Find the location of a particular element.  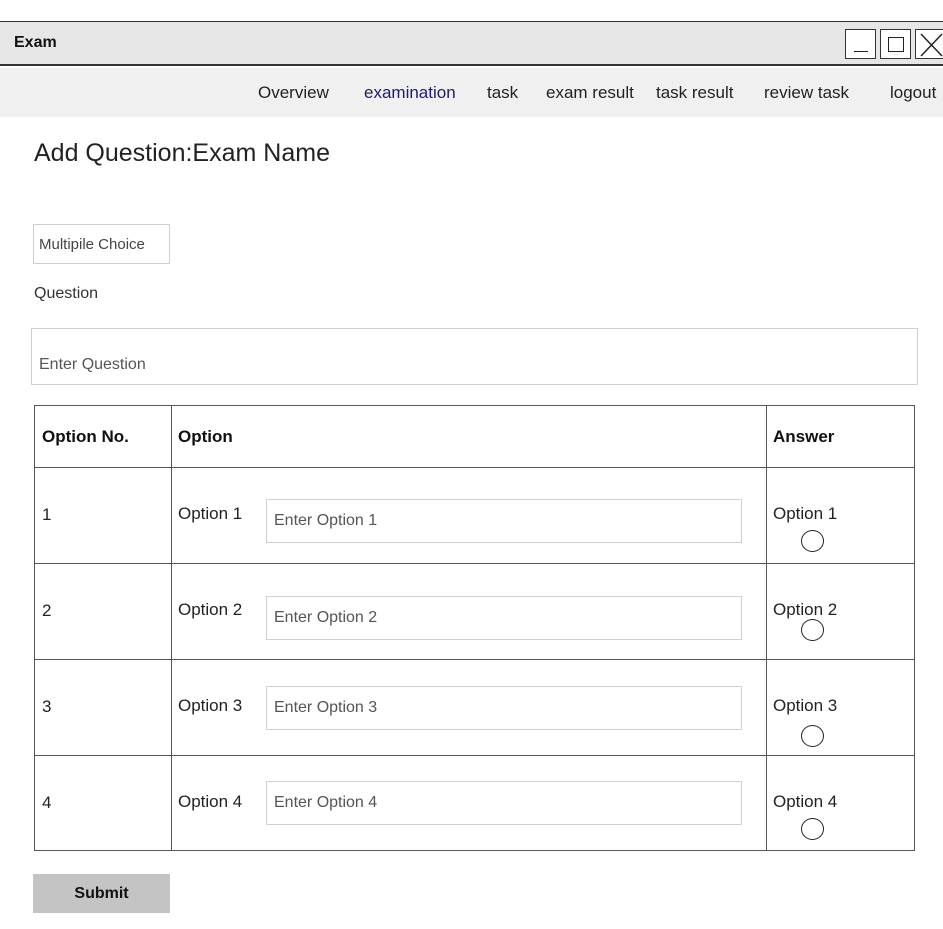

maximize-icon is located at coordinates (896, 44).